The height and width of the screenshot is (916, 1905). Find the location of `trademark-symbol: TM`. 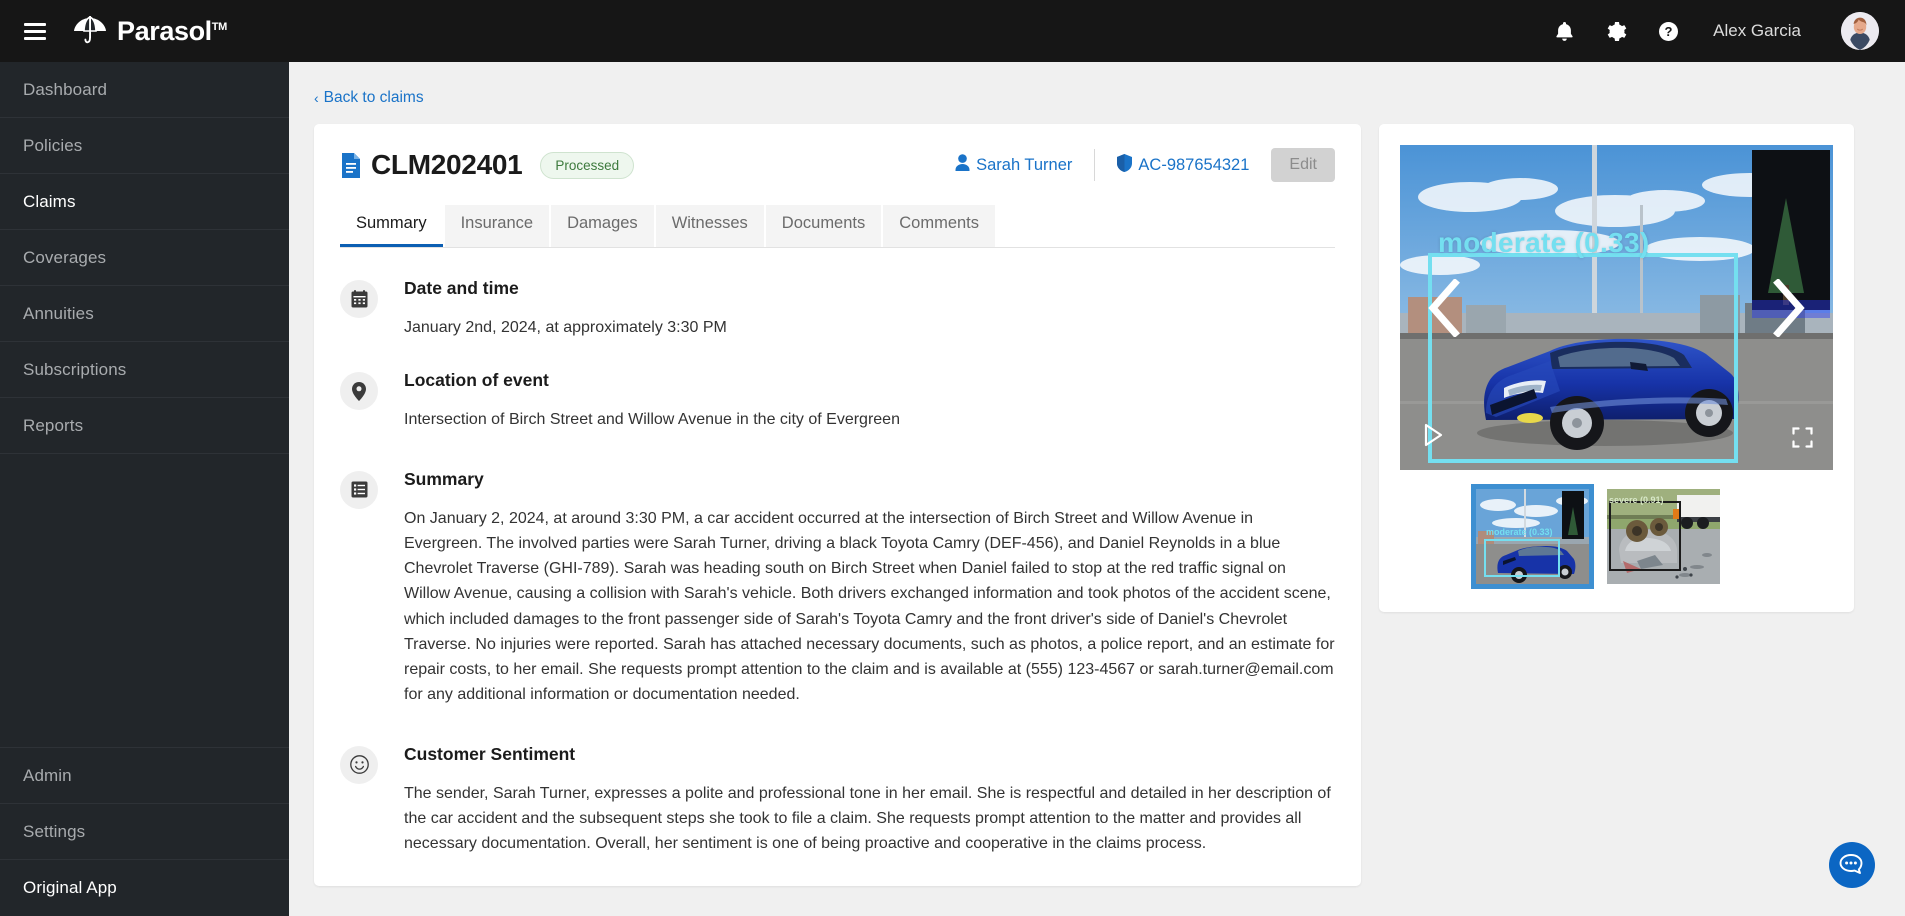

trademark-symbol: TM is located at coordinates (219, 26).